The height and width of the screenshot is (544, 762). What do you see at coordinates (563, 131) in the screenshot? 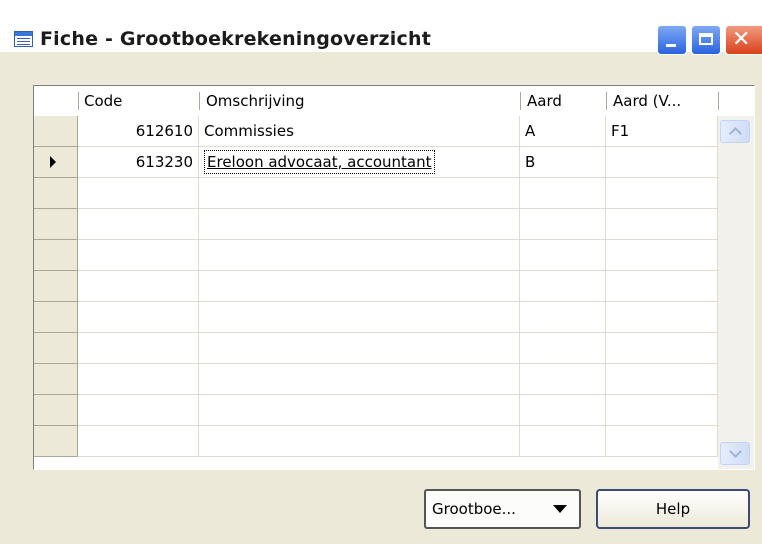
I see `cell-aard: A` at bounding box center [563, 131].